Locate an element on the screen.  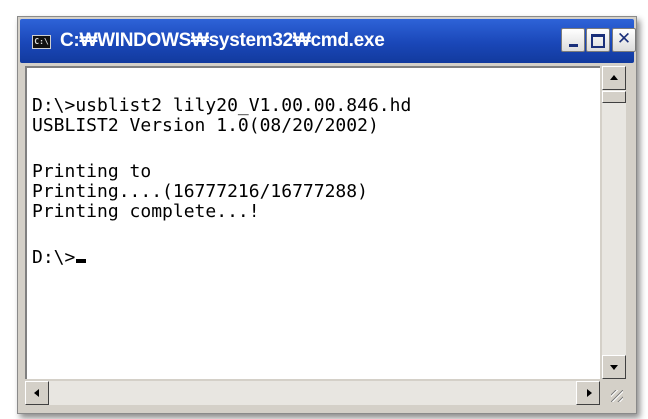
scroll-down-button is located at coordinates (614, 367).